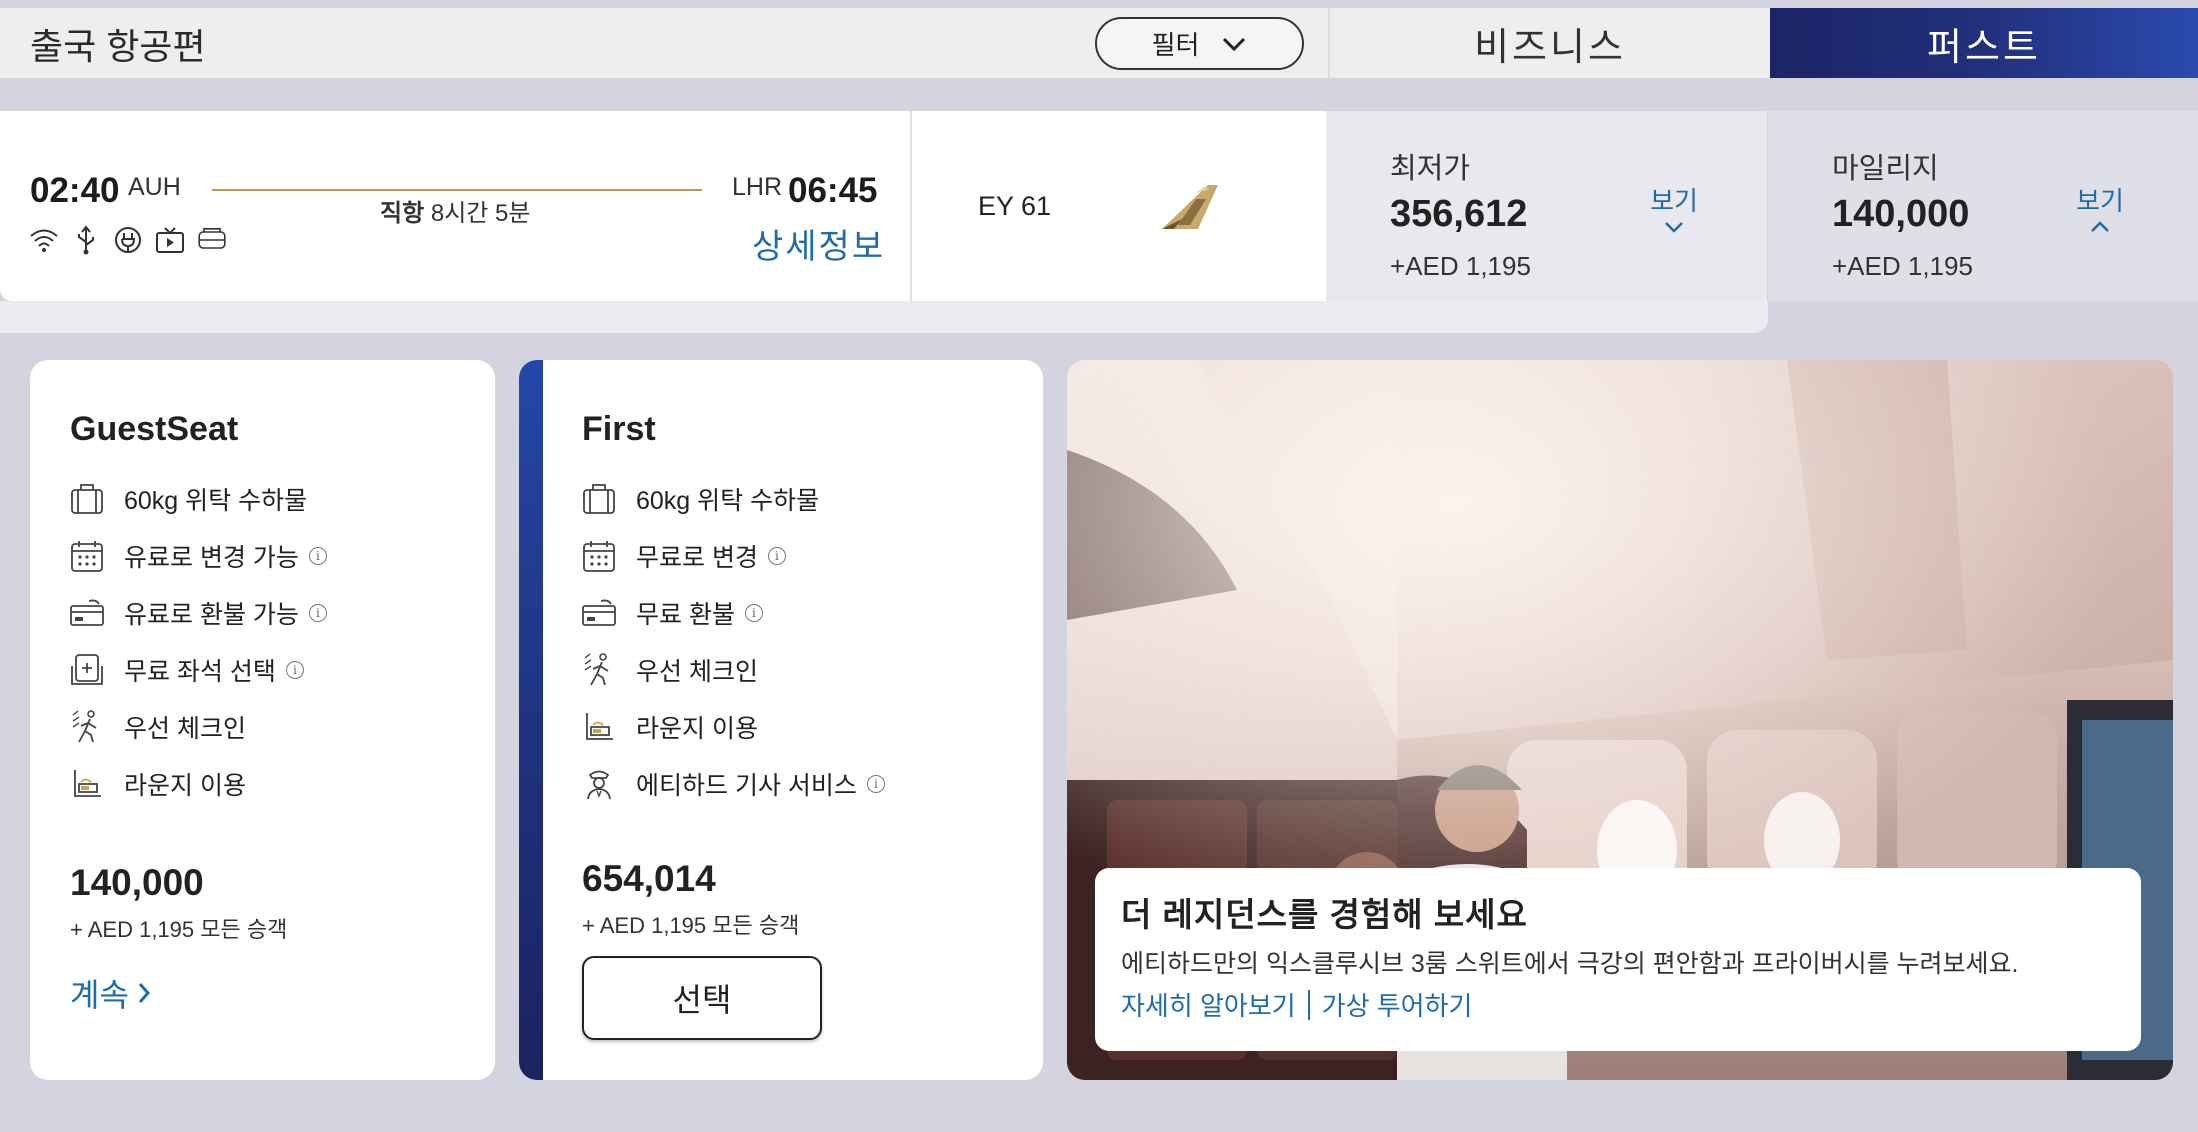  What do you see at coordinates (1547, 206) in the screenshot?
I see `lowest-price-cell: 최저가 356,612 +AED 1,195 보기` at bounding box center [1547, 206].